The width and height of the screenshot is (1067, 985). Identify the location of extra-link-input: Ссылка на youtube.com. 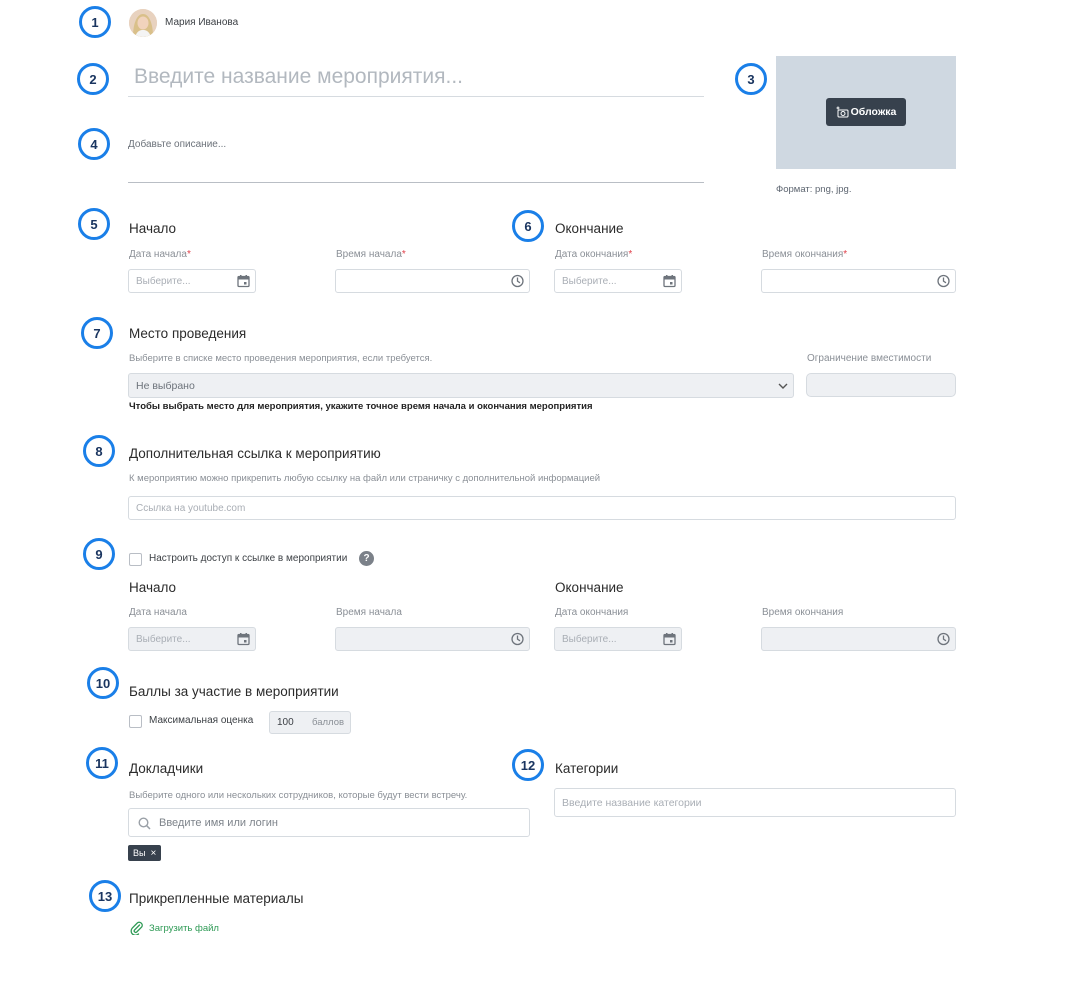
(542, 508).